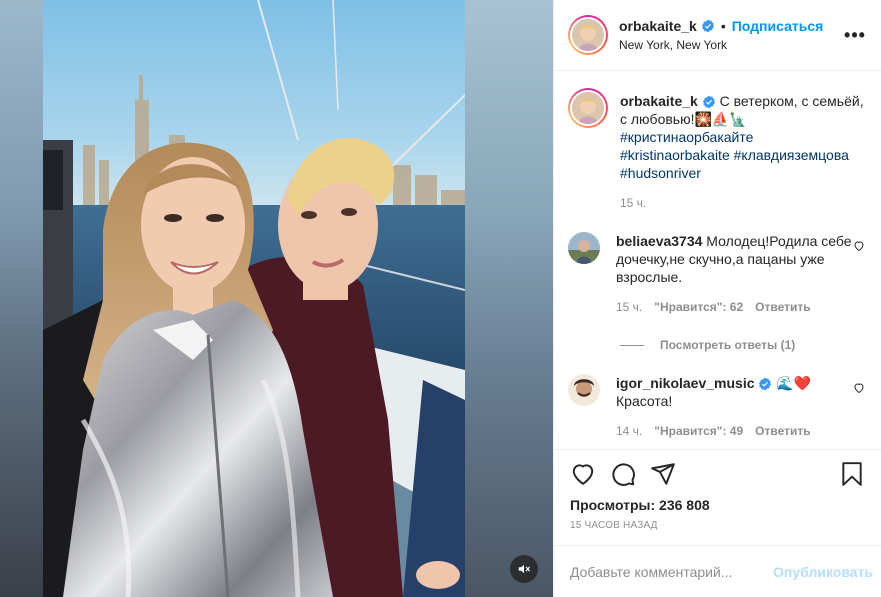 The image size is (881, 597). Describe the element at coordinates (623, 474) in the screenshot. I see `comment-icon` at that location.